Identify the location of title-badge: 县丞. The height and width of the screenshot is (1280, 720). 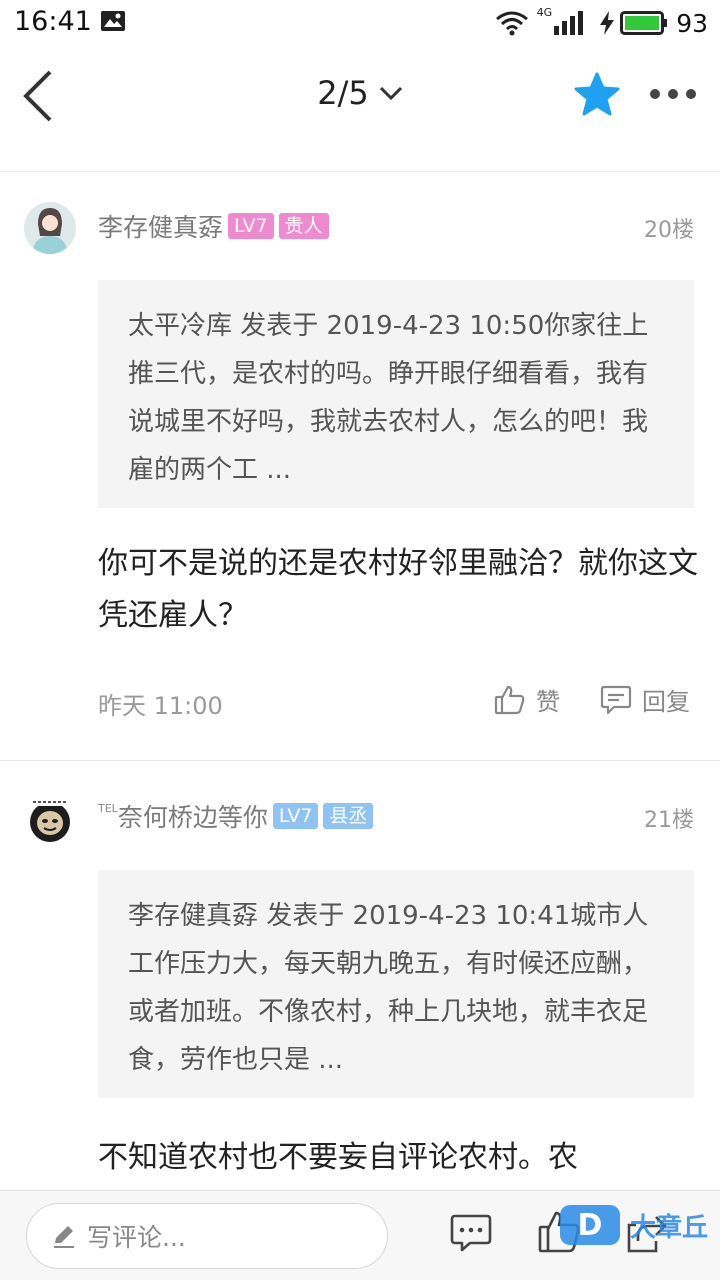
(348, 816).